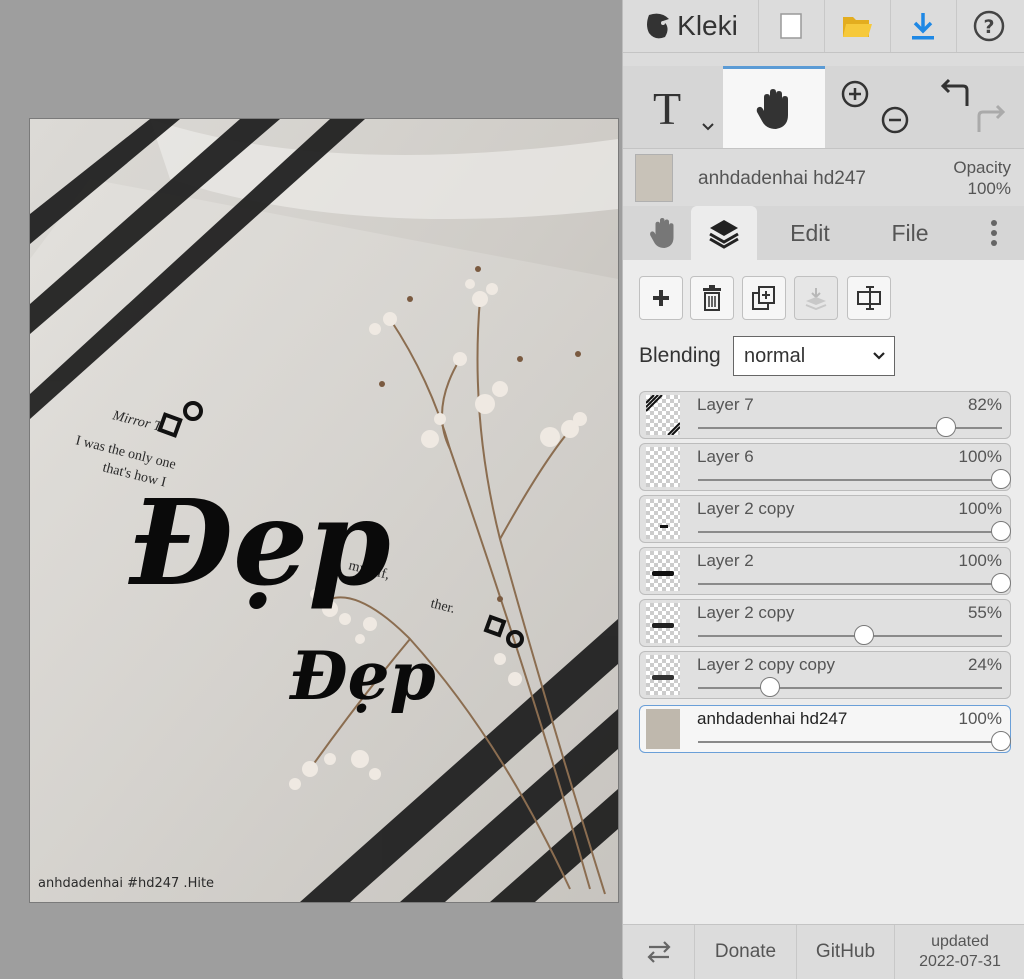 The image size is (1024, 979). Describe the element at coordinates (775, 356) in the screenshot. I see `blending-value: normal` at that location.